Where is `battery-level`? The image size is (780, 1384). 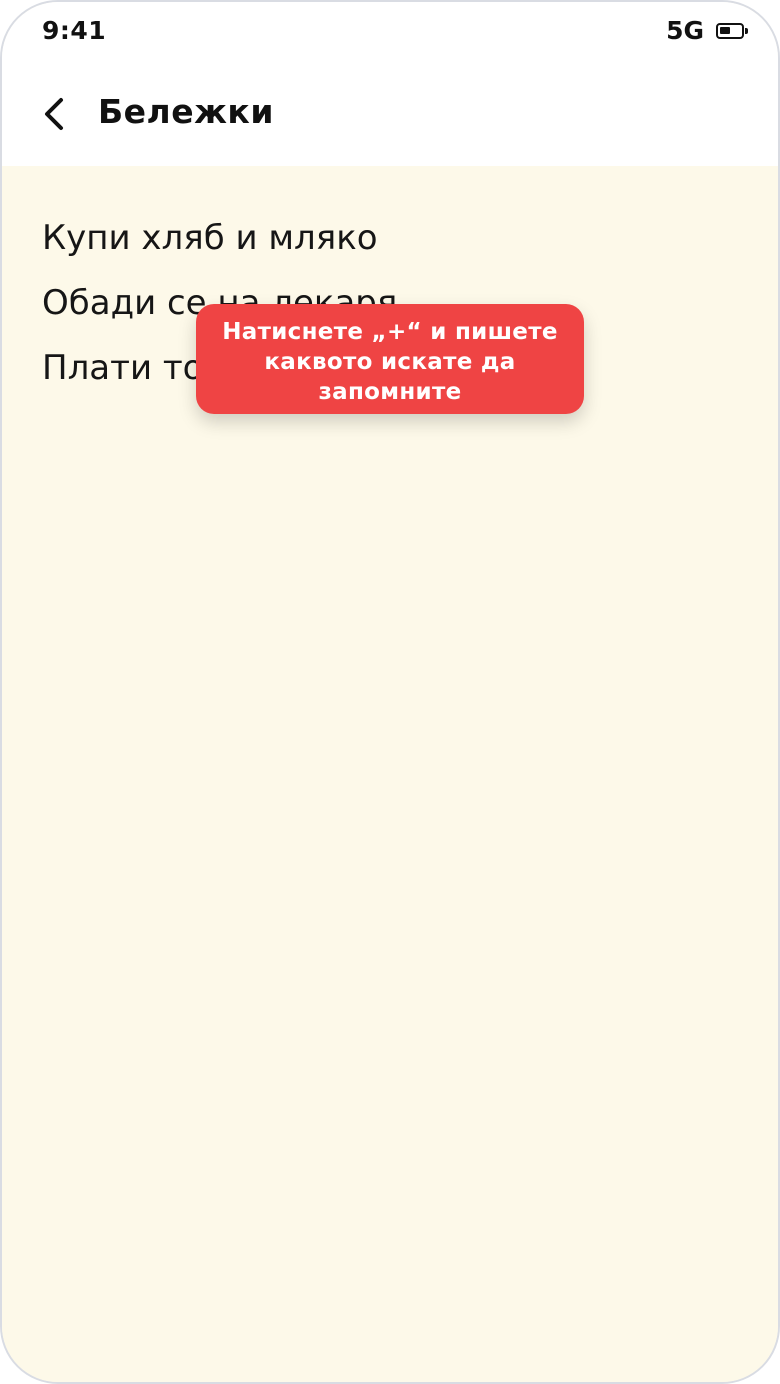 battery-level is located at coordinates (725, 30).